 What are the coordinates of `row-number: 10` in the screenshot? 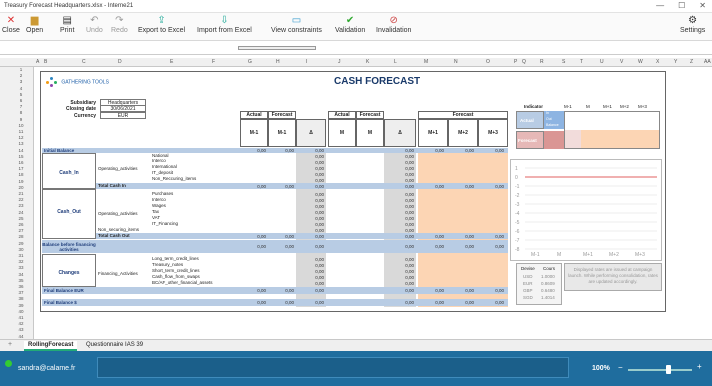 It's located at (21, 125).